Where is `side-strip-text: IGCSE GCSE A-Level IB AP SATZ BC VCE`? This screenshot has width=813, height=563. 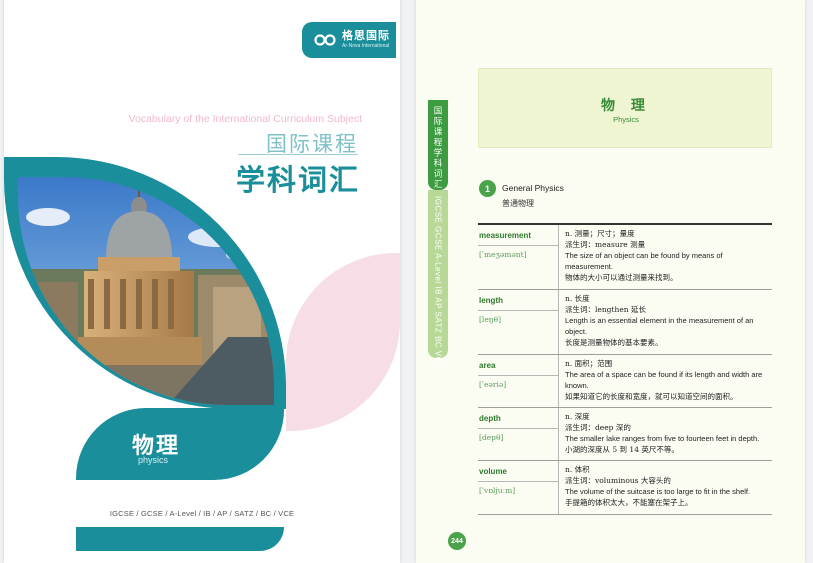
side-strip-text: IGCSE GCSE A-Level IB AP SATZ BC VCE is located at coordinates (438, 282).